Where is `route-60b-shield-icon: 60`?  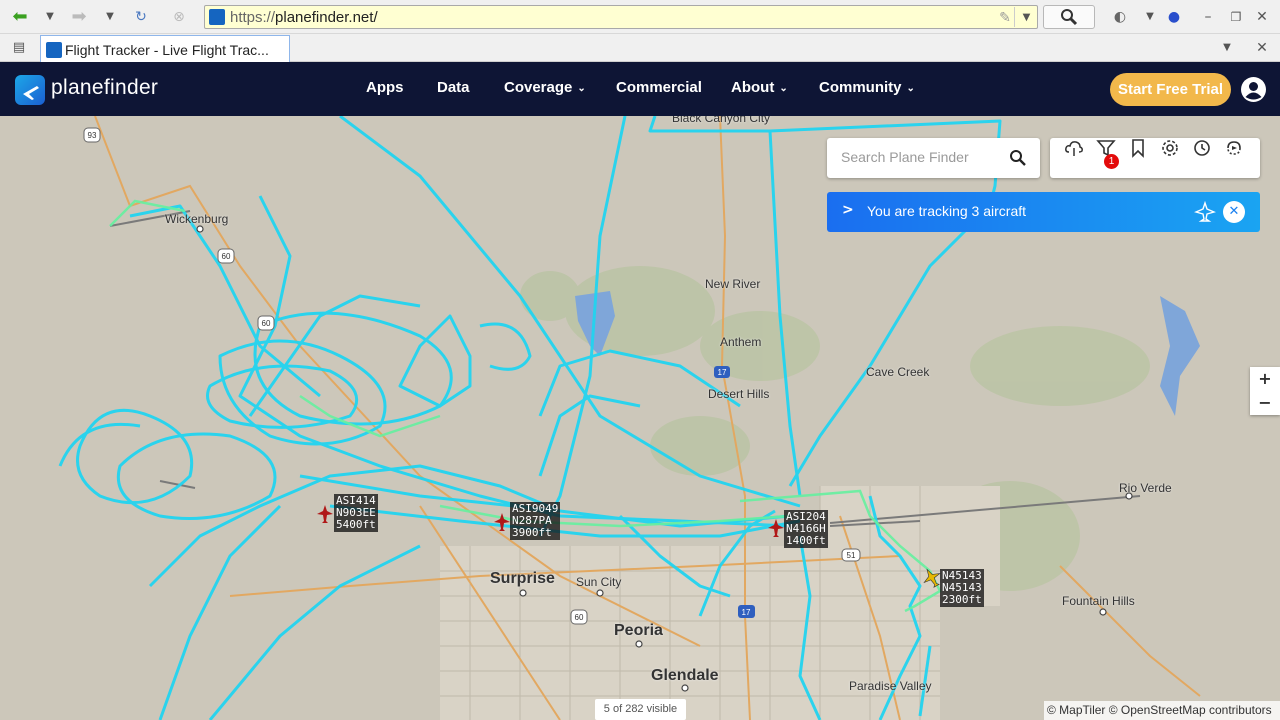
route-60b-shield-icon: 60 is located at coordinates (266, 323).